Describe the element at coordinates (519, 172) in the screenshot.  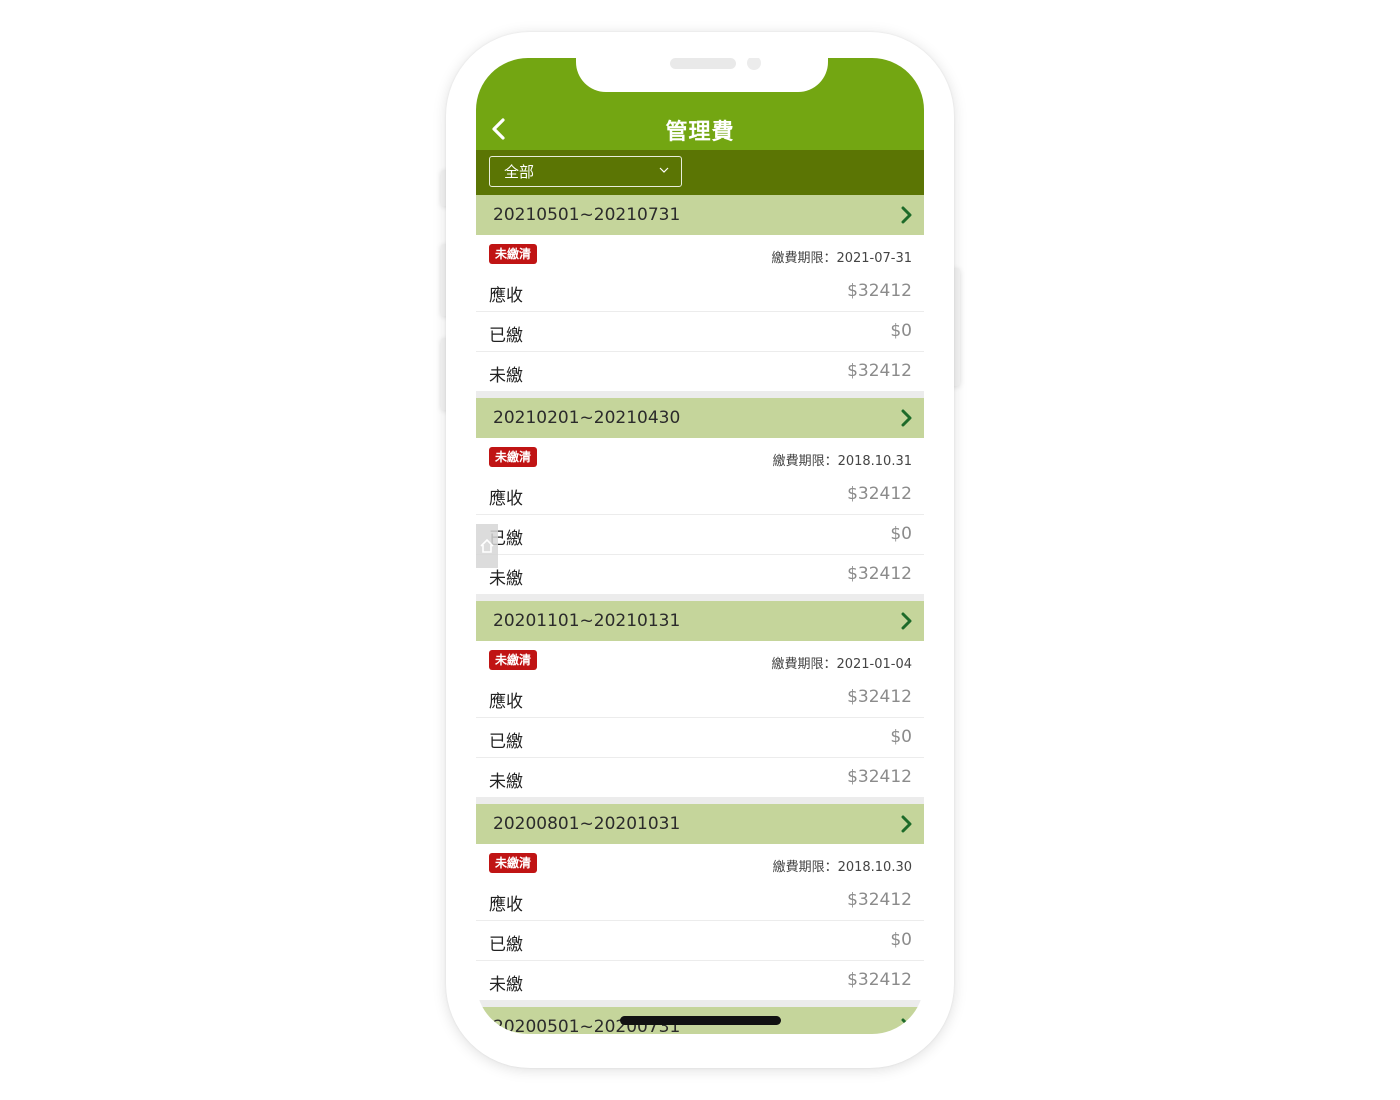
I see `filter-selected-value: 全部` at that location.